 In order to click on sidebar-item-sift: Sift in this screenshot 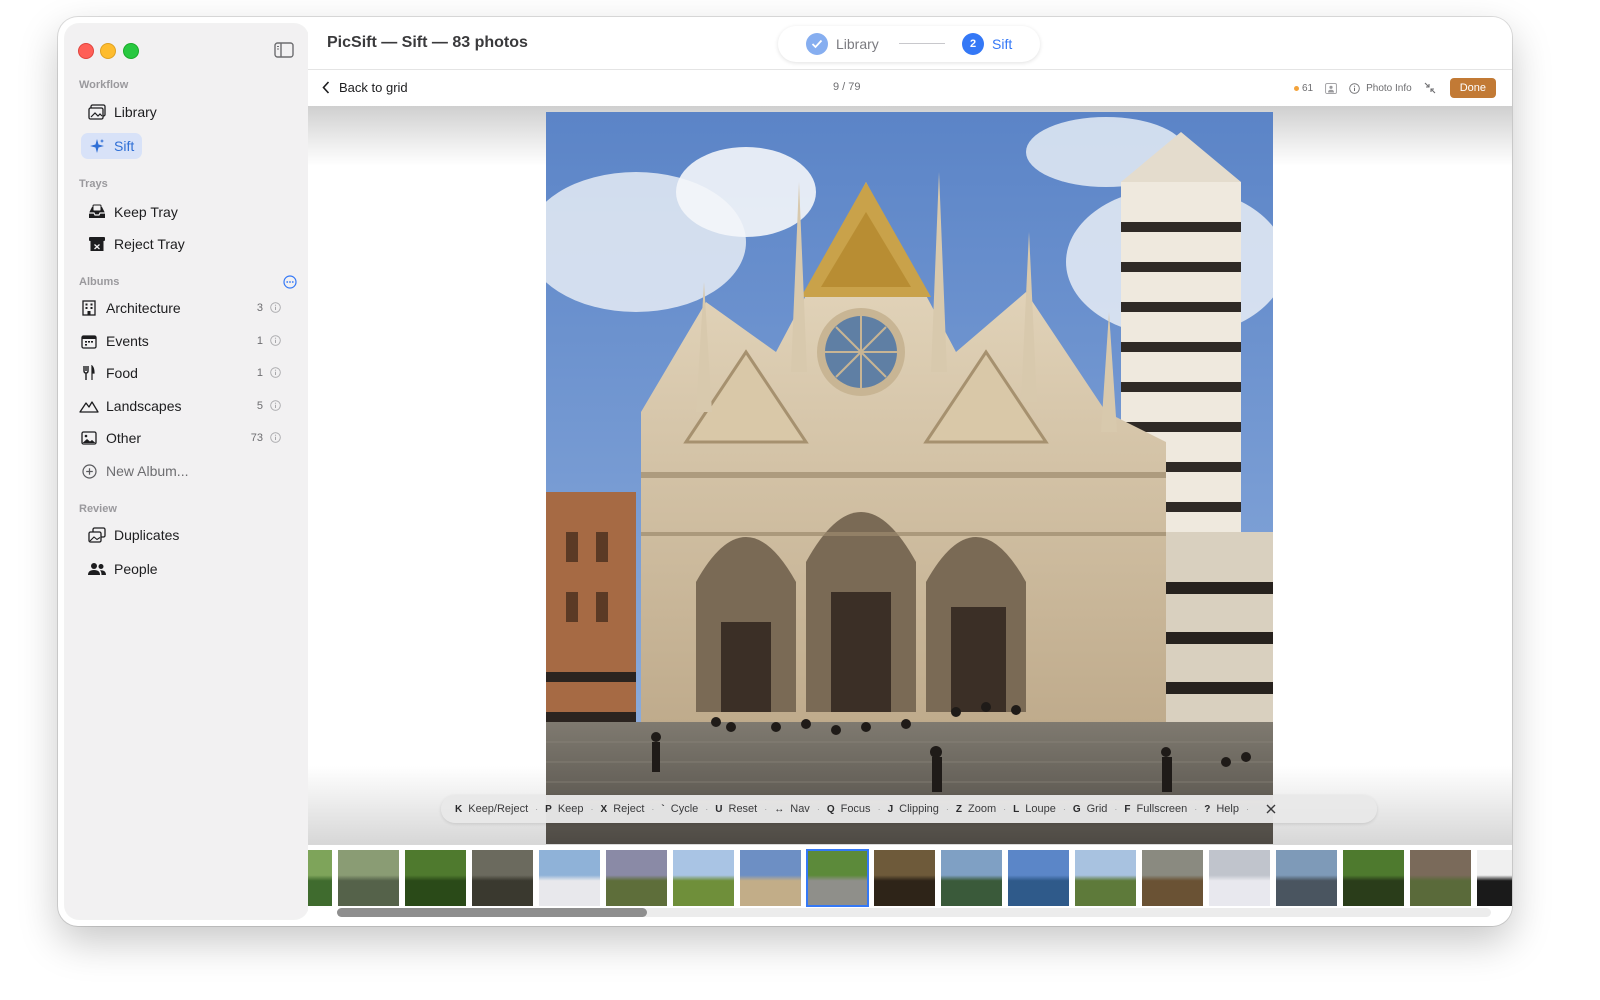, I will do `click(112, 146)`.